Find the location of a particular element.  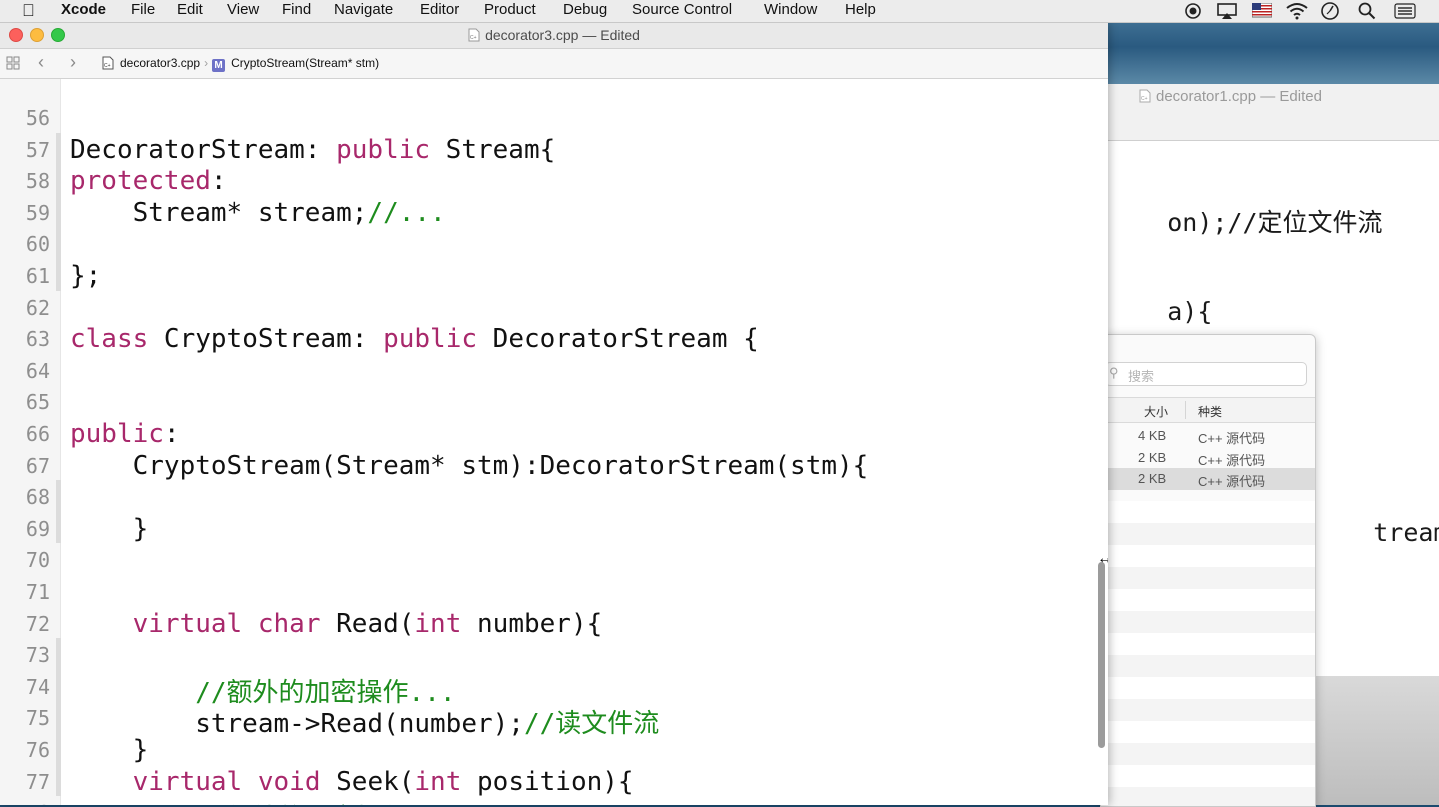

column-kind: 种类 is located at coordinates (1210, 411).